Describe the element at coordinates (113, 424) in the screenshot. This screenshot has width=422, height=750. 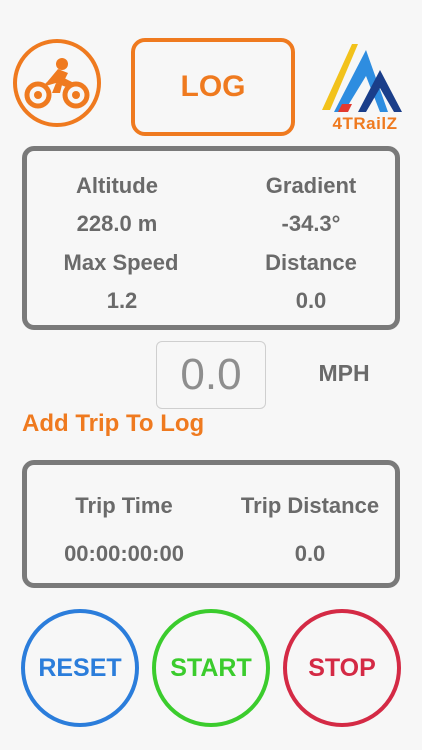
I see `add-trip-link: Add Trip To Log` at that location.